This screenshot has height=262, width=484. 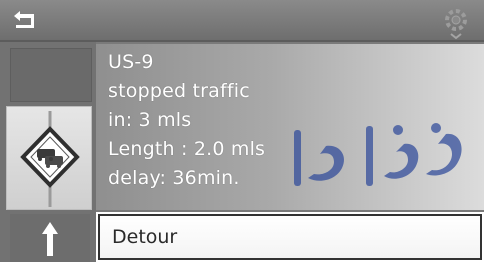 I want to click on gear-icon, so click(x=456, y=24).